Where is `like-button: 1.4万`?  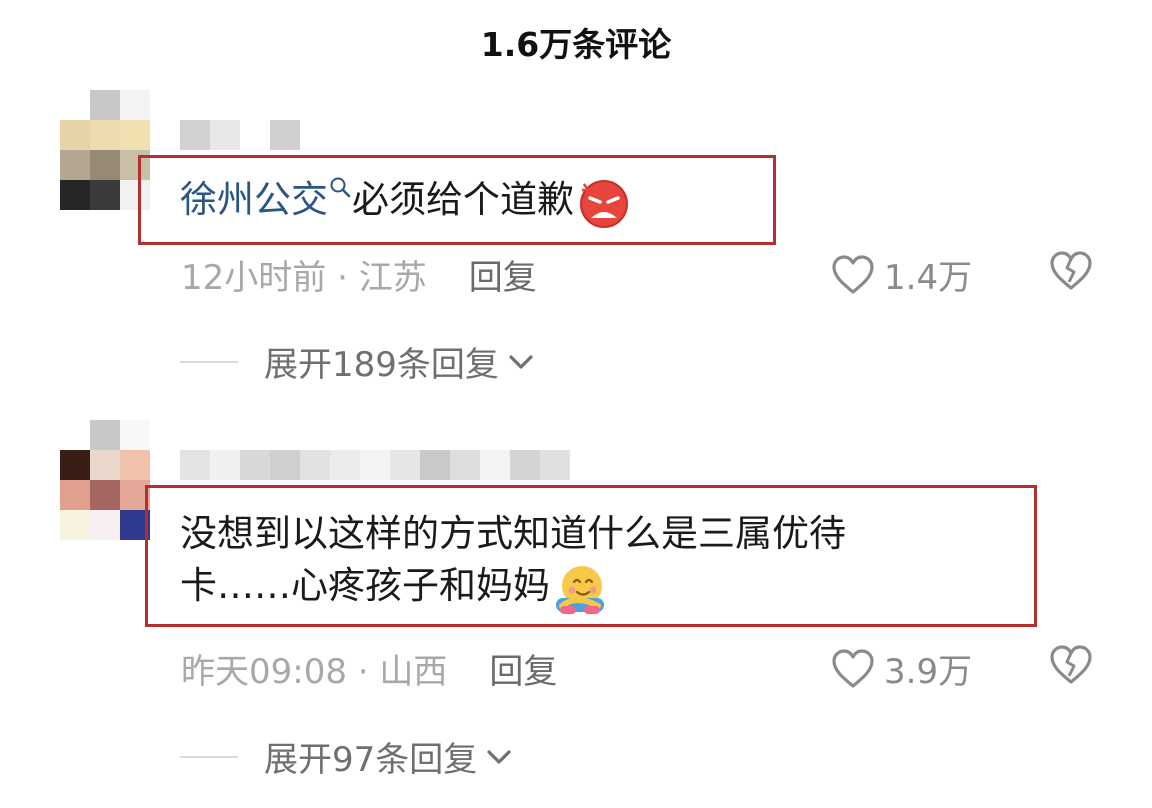 like-button: 1.4万 is located at coordinates (901, 274).